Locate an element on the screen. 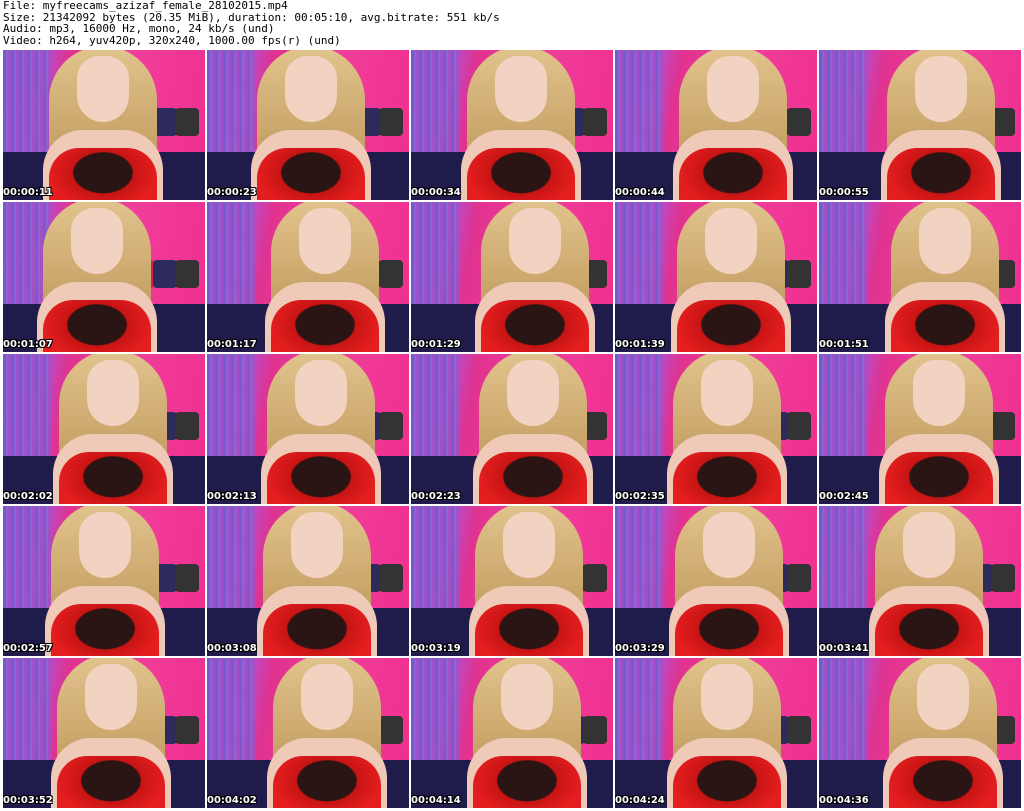  thumbnail-timestamp: 00:01:29 is located at coordinates (436, 344).